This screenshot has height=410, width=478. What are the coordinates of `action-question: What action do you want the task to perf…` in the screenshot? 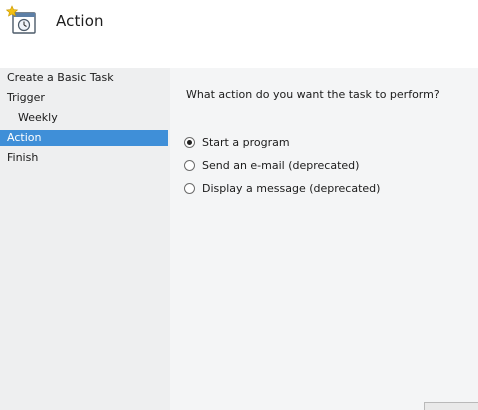 It's located at (313, 94).